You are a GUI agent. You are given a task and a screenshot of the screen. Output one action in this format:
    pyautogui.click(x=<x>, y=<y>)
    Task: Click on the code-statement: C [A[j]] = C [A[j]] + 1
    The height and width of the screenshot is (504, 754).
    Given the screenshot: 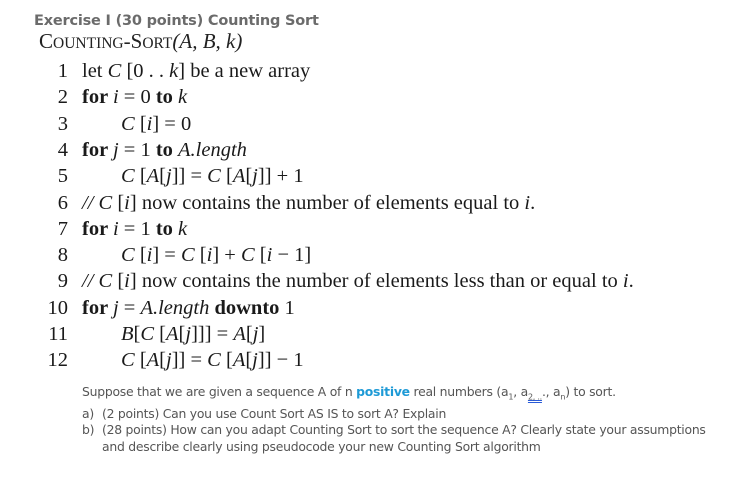 What is the action you would take?
    pyautogui.click(x=212, y=176)
    